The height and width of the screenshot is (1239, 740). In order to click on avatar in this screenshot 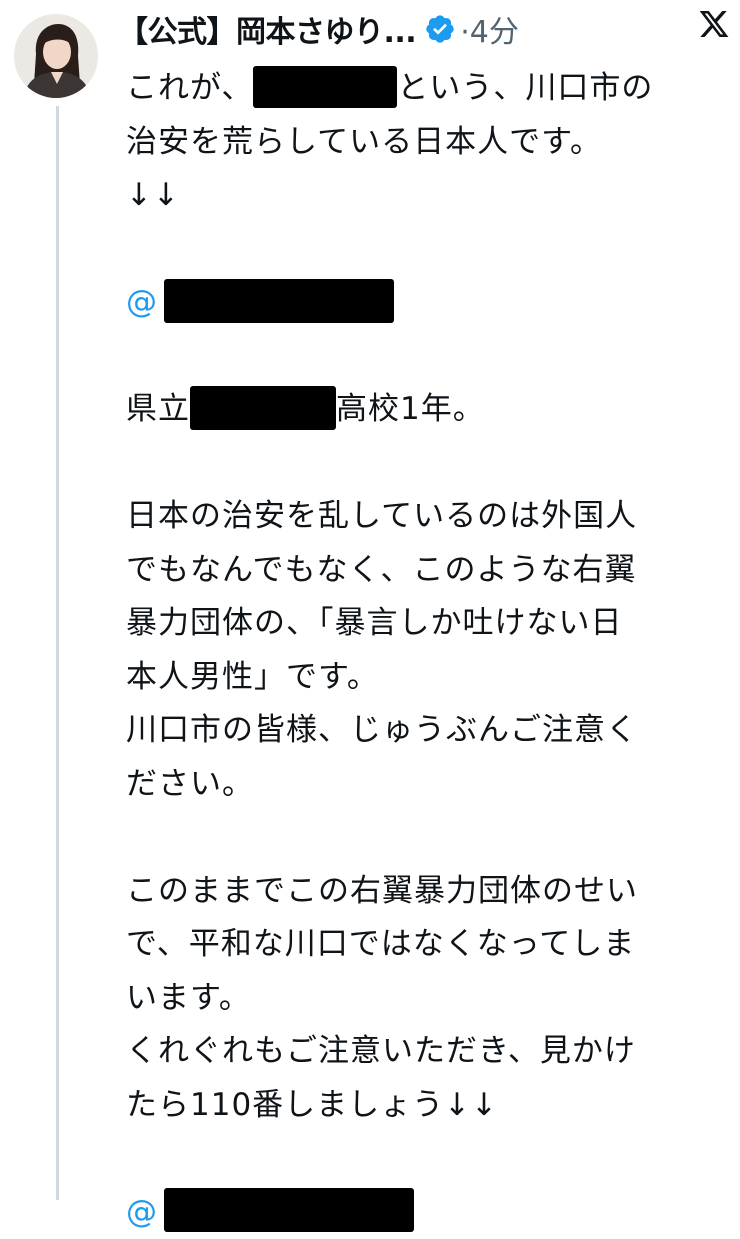, I will do `click(56, 56)`.